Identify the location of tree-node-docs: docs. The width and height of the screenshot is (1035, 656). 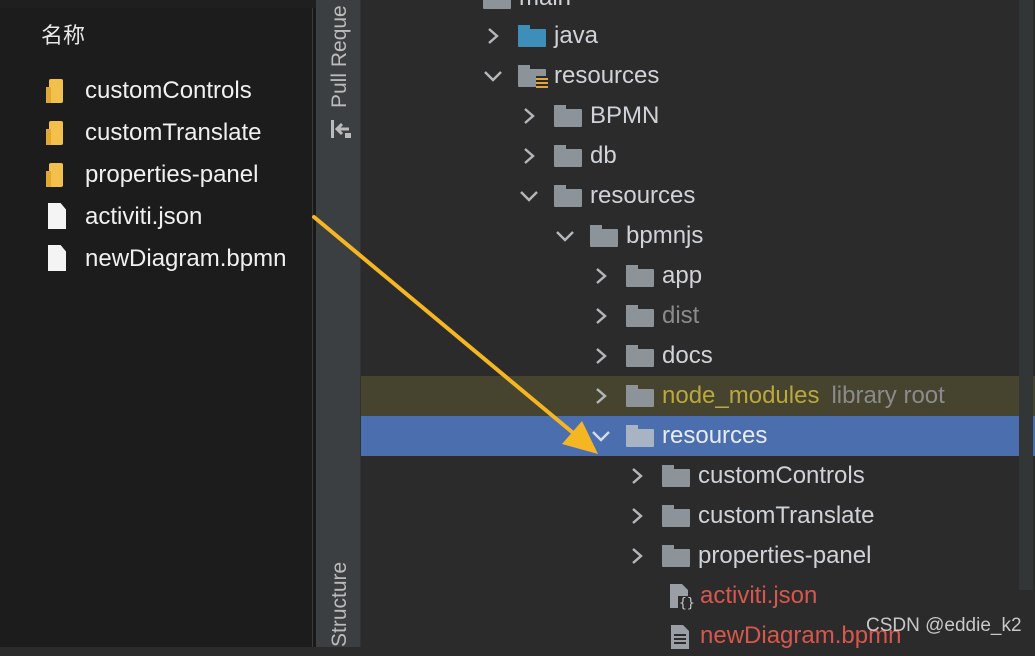
(651, 356).